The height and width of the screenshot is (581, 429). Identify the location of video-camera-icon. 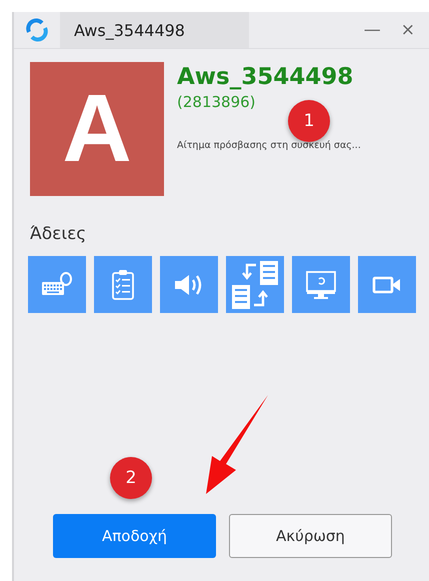
(387, 284).